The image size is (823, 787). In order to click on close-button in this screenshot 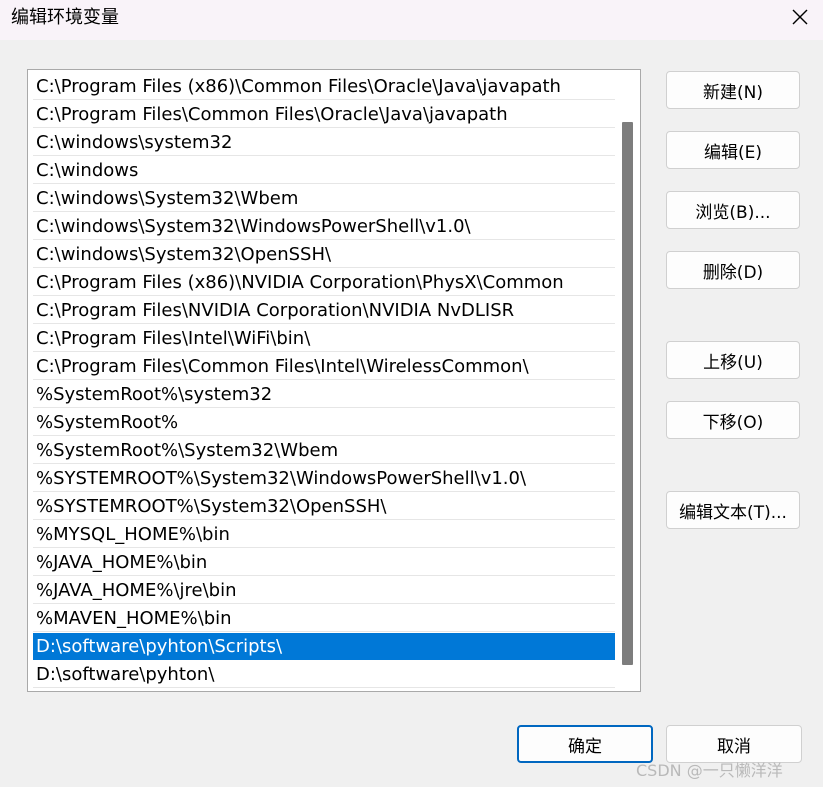, I will do `click(800, 17)`.